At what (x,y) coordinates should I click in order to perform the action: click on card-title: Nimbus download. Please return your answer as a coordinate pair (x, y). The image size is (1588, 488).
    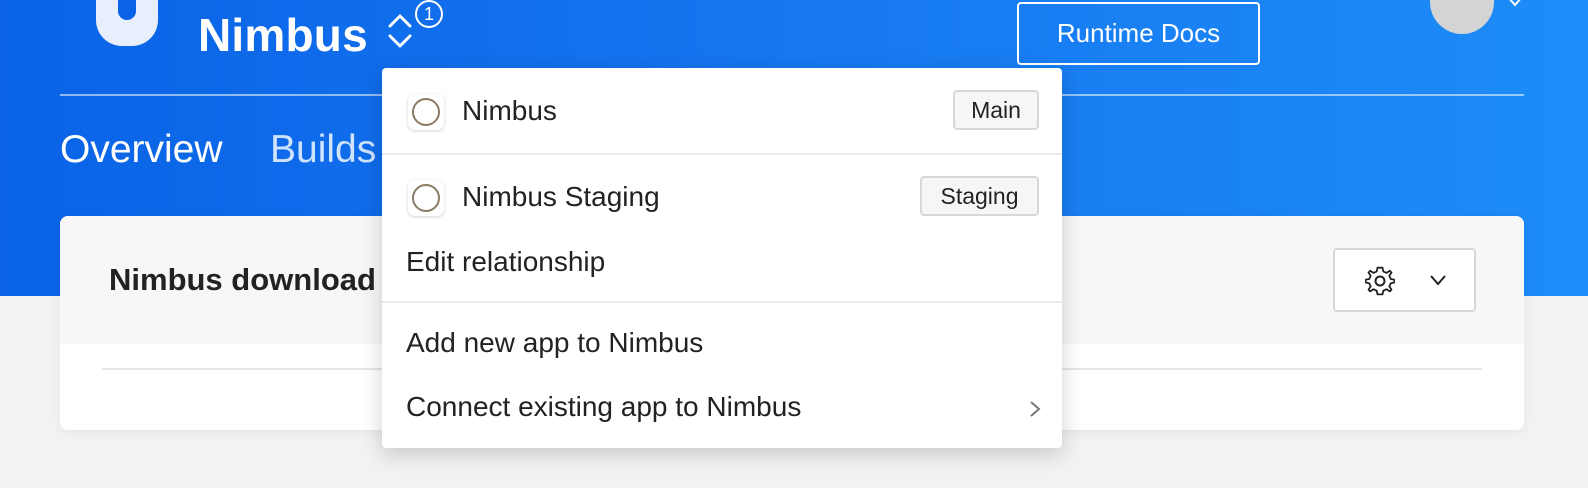
    Looking at the image, I should click on (242, 279).